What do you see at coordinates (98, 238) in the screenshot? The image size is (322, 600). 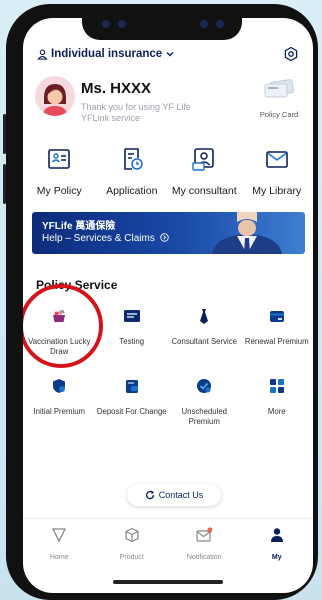 I see `banner-link-text: Help – Services & Claims` at bounding box center [98, 238].